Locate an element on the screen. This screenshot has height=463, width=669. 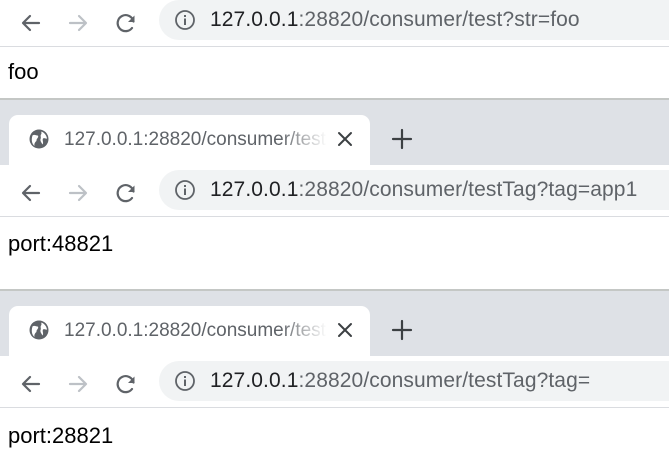
url-text: 127.0.0.1:28820/consumer/test?str=foo is located at coordinates (395, 20).